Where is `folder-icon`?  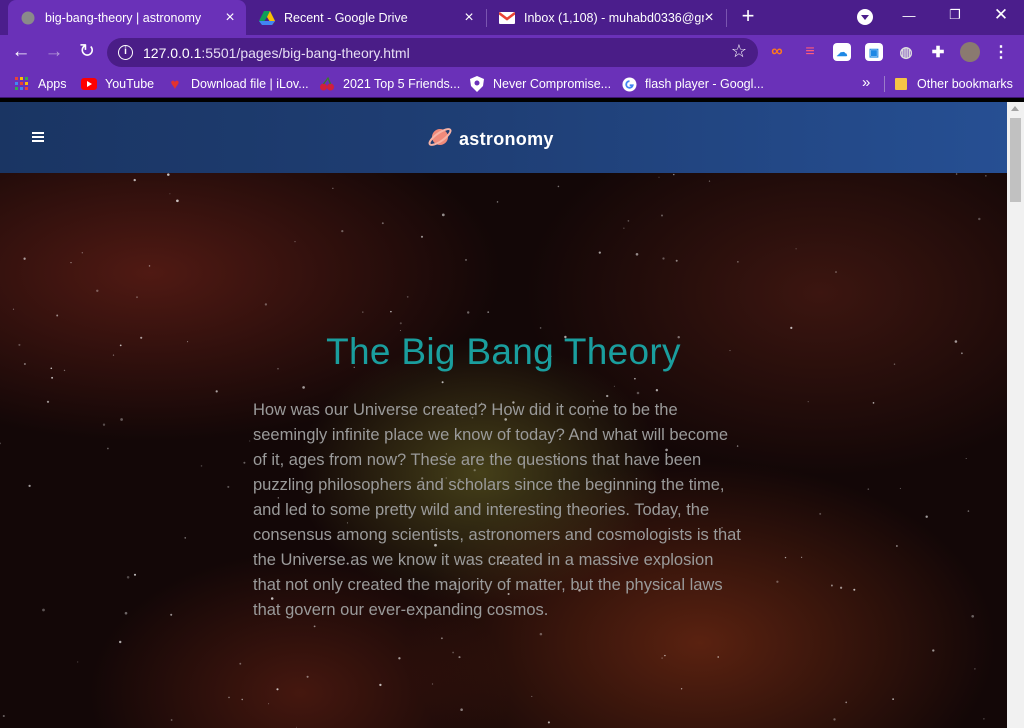
folder-icon is located at coordinates (901, 84).